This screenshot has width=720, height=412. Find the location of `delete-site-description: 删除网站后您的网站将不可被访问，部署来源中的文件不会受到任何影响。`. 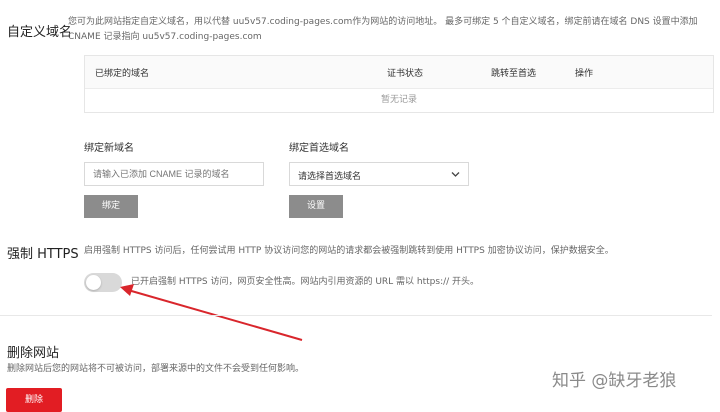

delete-site-description: 删除网站后您的网站将不可被访问，部署来源中的文件不会受到任何影响。 is located at coordinates (156, 369).